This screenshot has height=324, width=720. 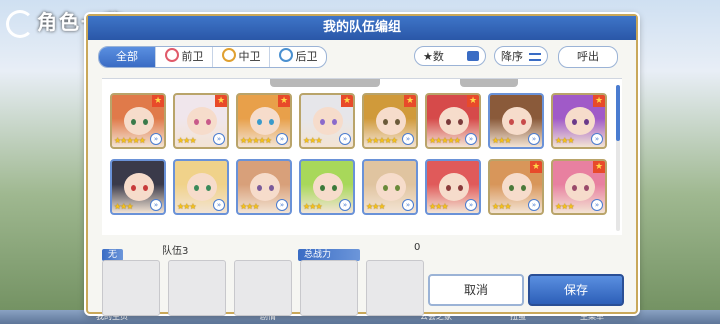 I want to click on sort-button: ★数, so click(x=450, y=56).